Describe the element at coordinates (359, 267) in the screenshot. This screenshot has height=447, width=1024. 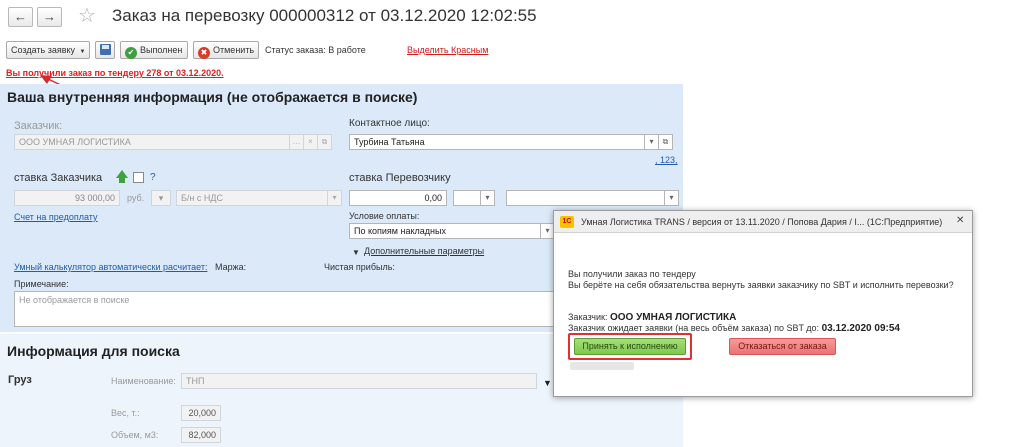
I see `net-profit-label: Чистая прибыль:` at that location.